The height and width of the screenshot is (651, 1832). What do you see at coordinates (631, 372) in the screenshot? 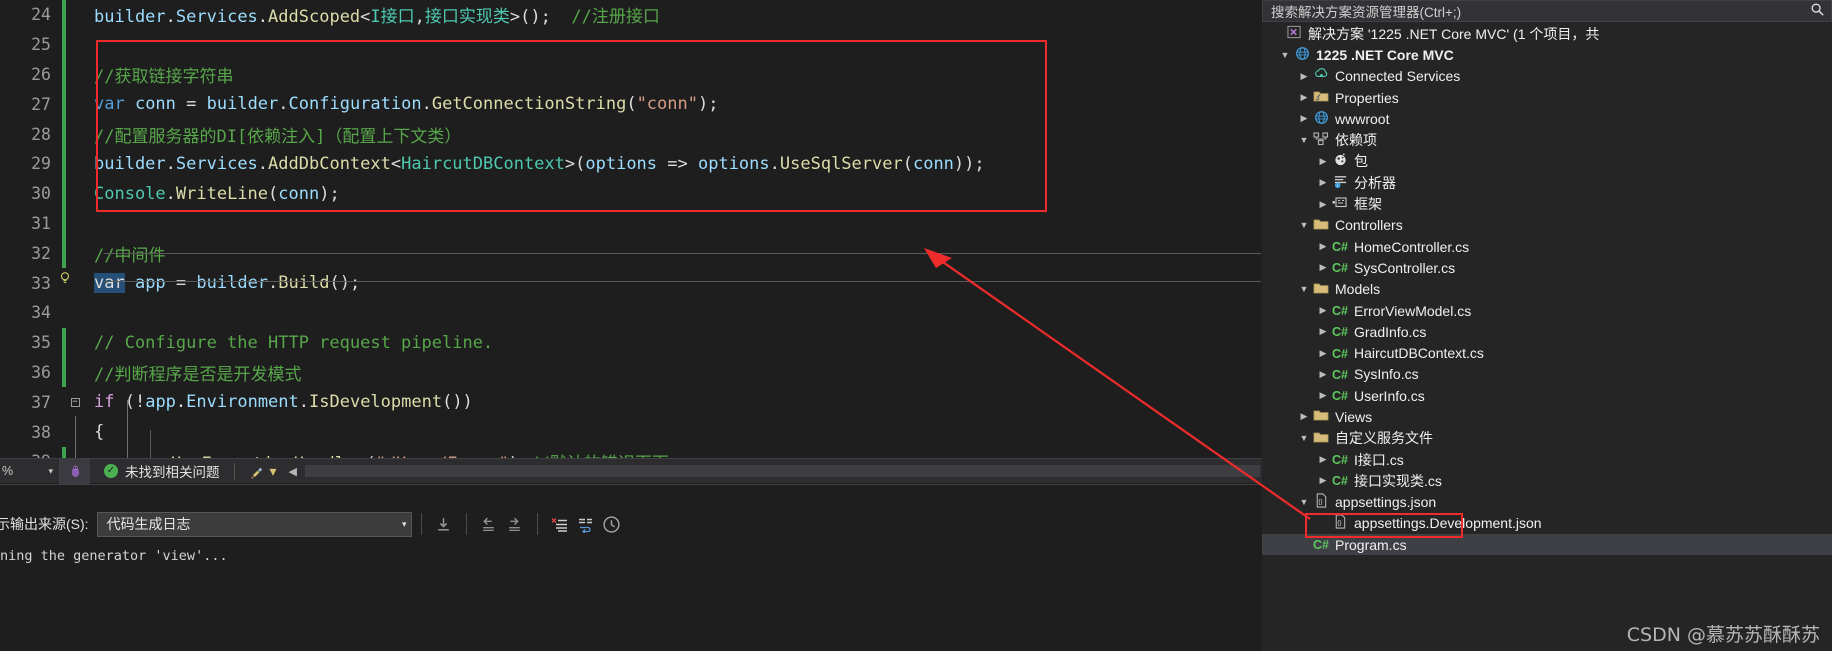
I see `code-line: 36 //判断程序是否是开发模式` at bounding box center [631, 372].